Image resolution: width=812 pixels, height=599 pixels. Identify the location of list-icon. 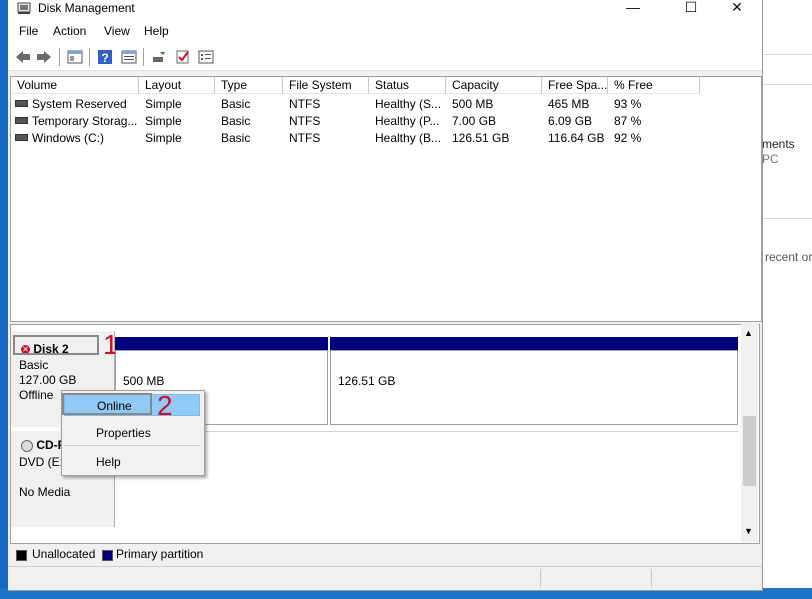
(206, 57).